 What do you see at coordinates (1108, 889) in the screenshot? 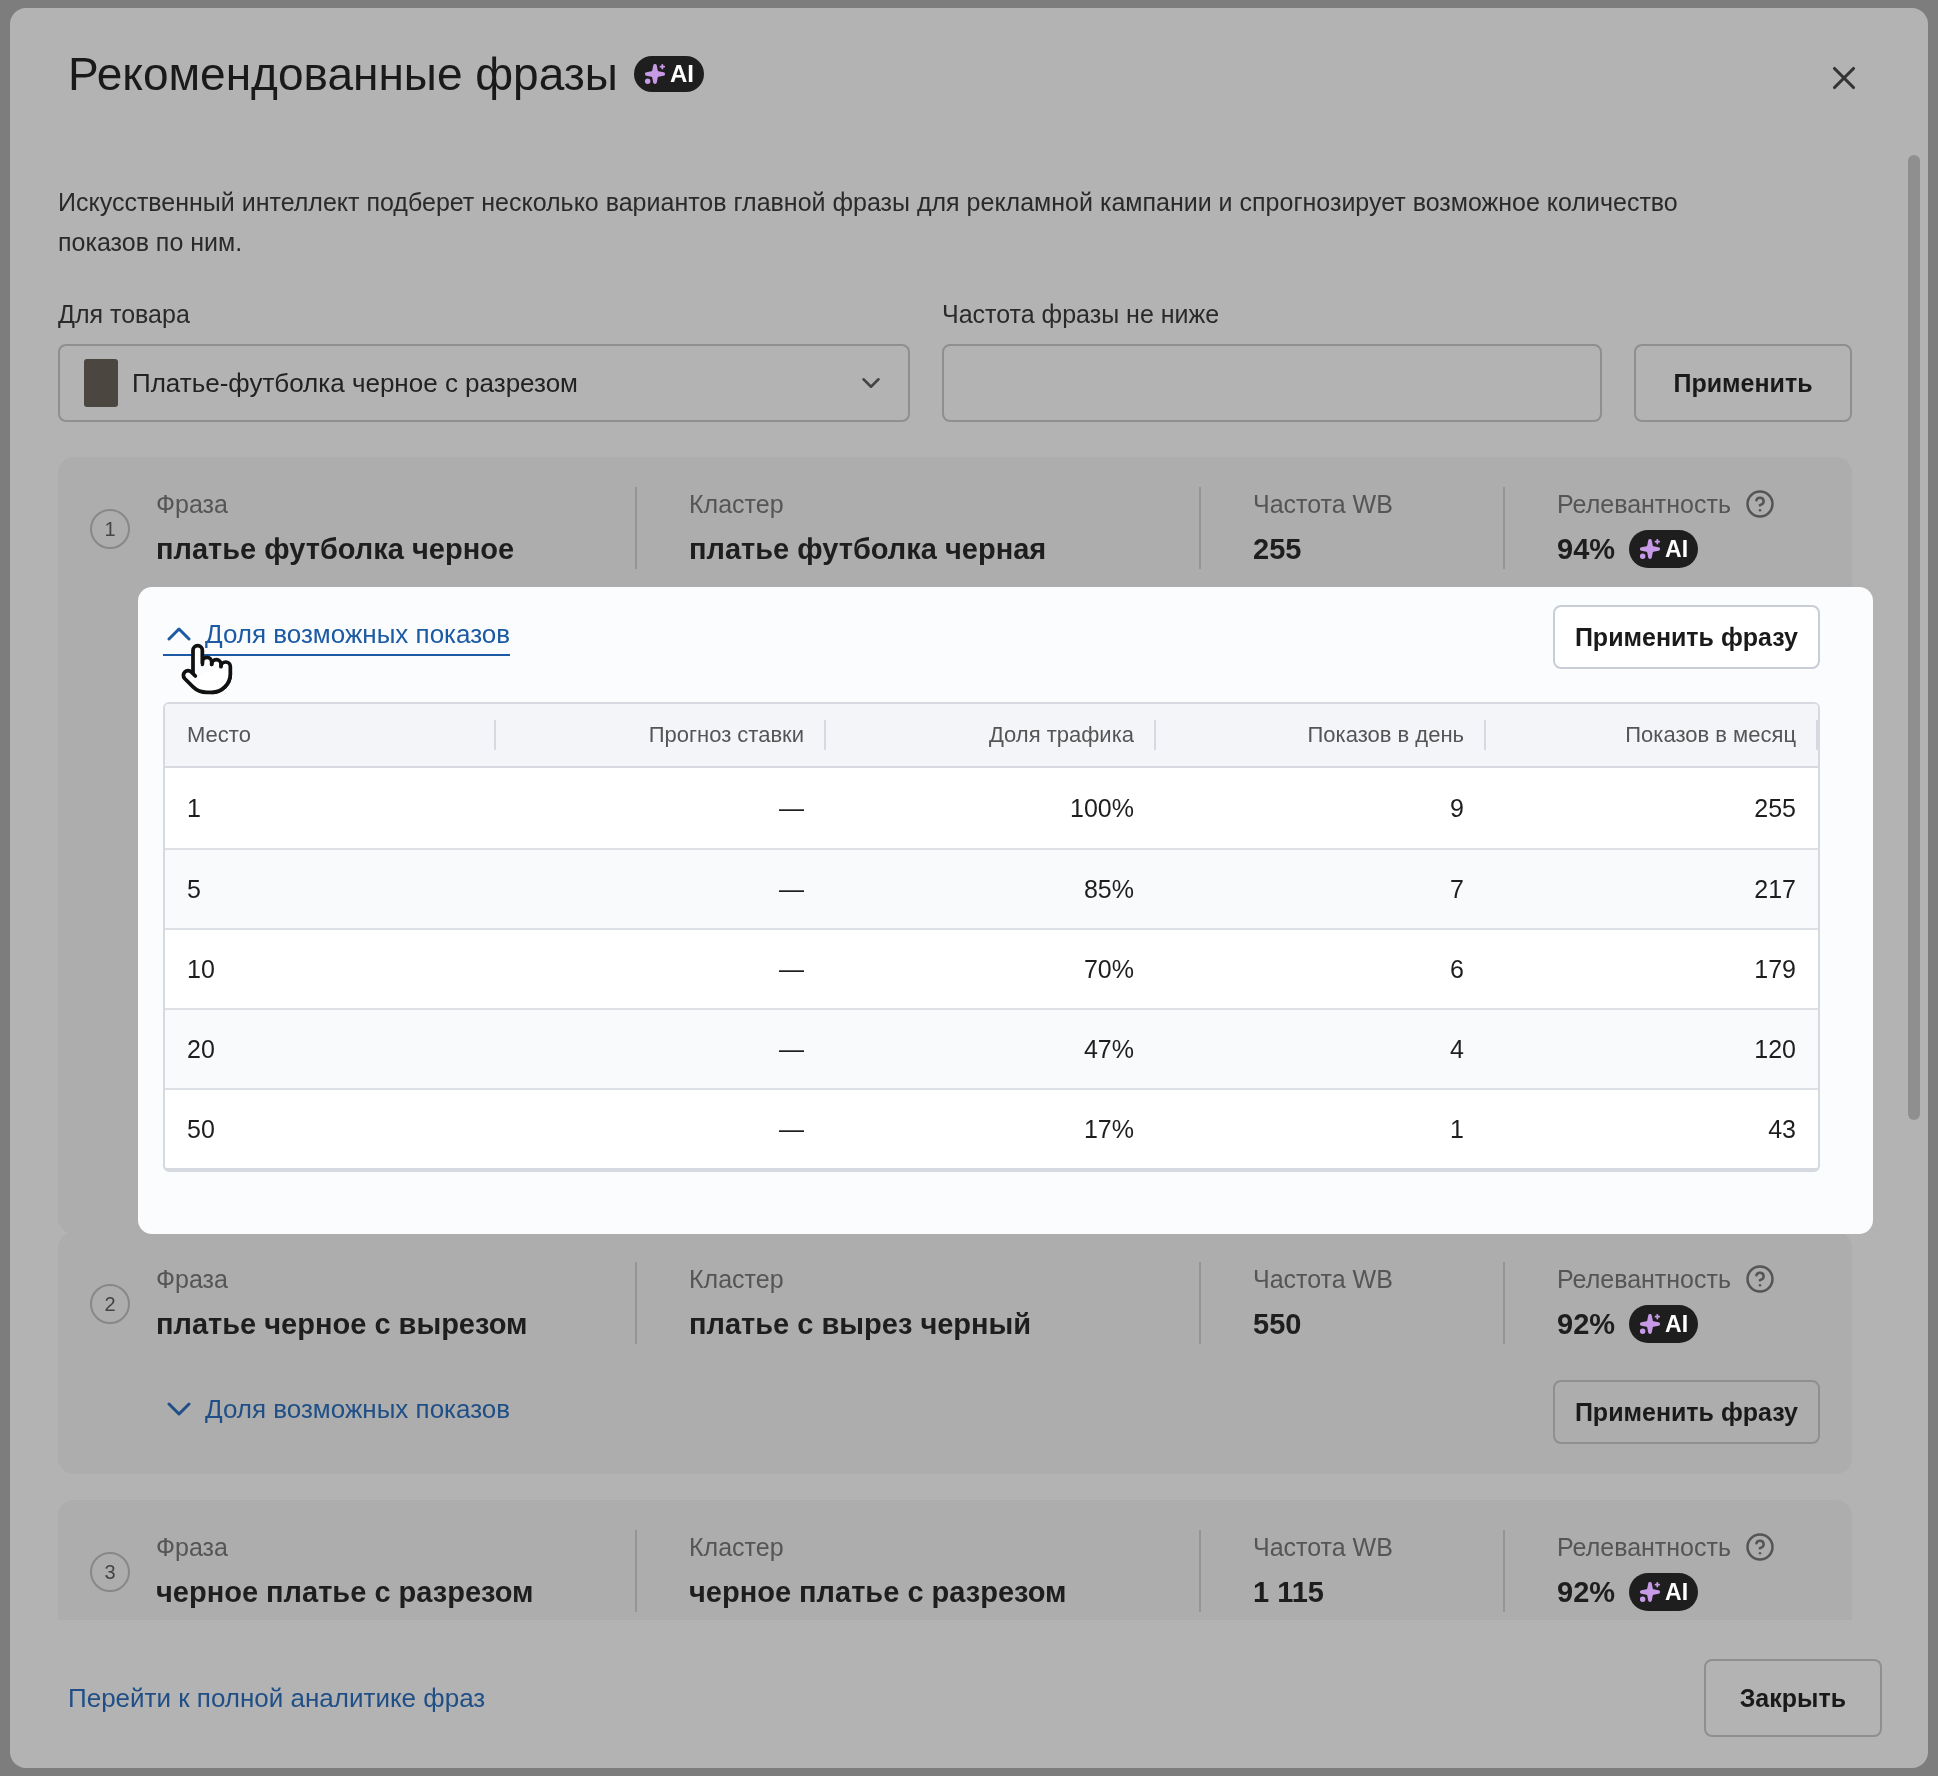
I see `table-cell-text: 85%` at bounding box center [1108, 889].